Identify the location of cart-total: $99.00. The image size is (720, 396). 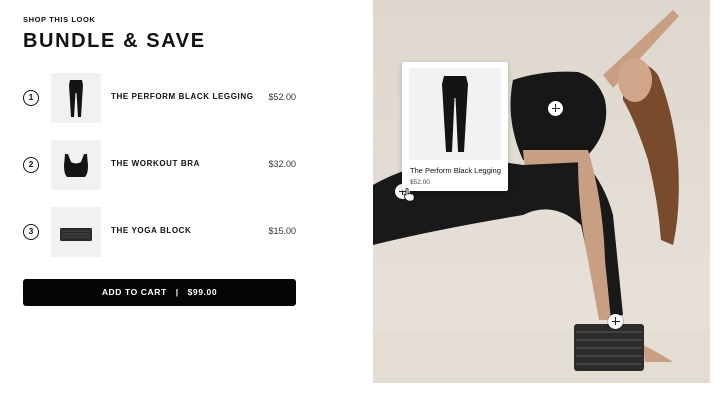
(202, 292).